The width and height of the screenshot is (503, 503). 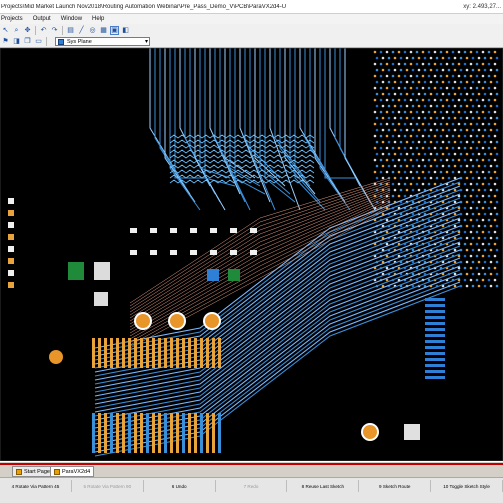 I want to click on pan-icon: ✥, so click(x=27, y=30).